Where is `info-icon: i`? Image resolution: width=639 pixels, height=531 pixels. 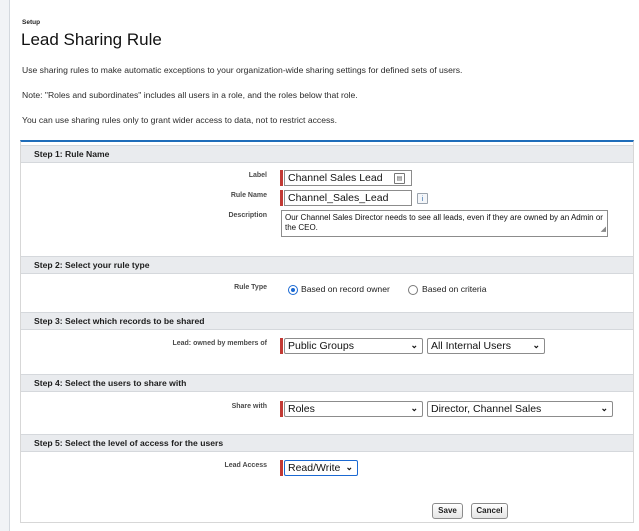 info-icon: i is located at coordinates (422, 198).